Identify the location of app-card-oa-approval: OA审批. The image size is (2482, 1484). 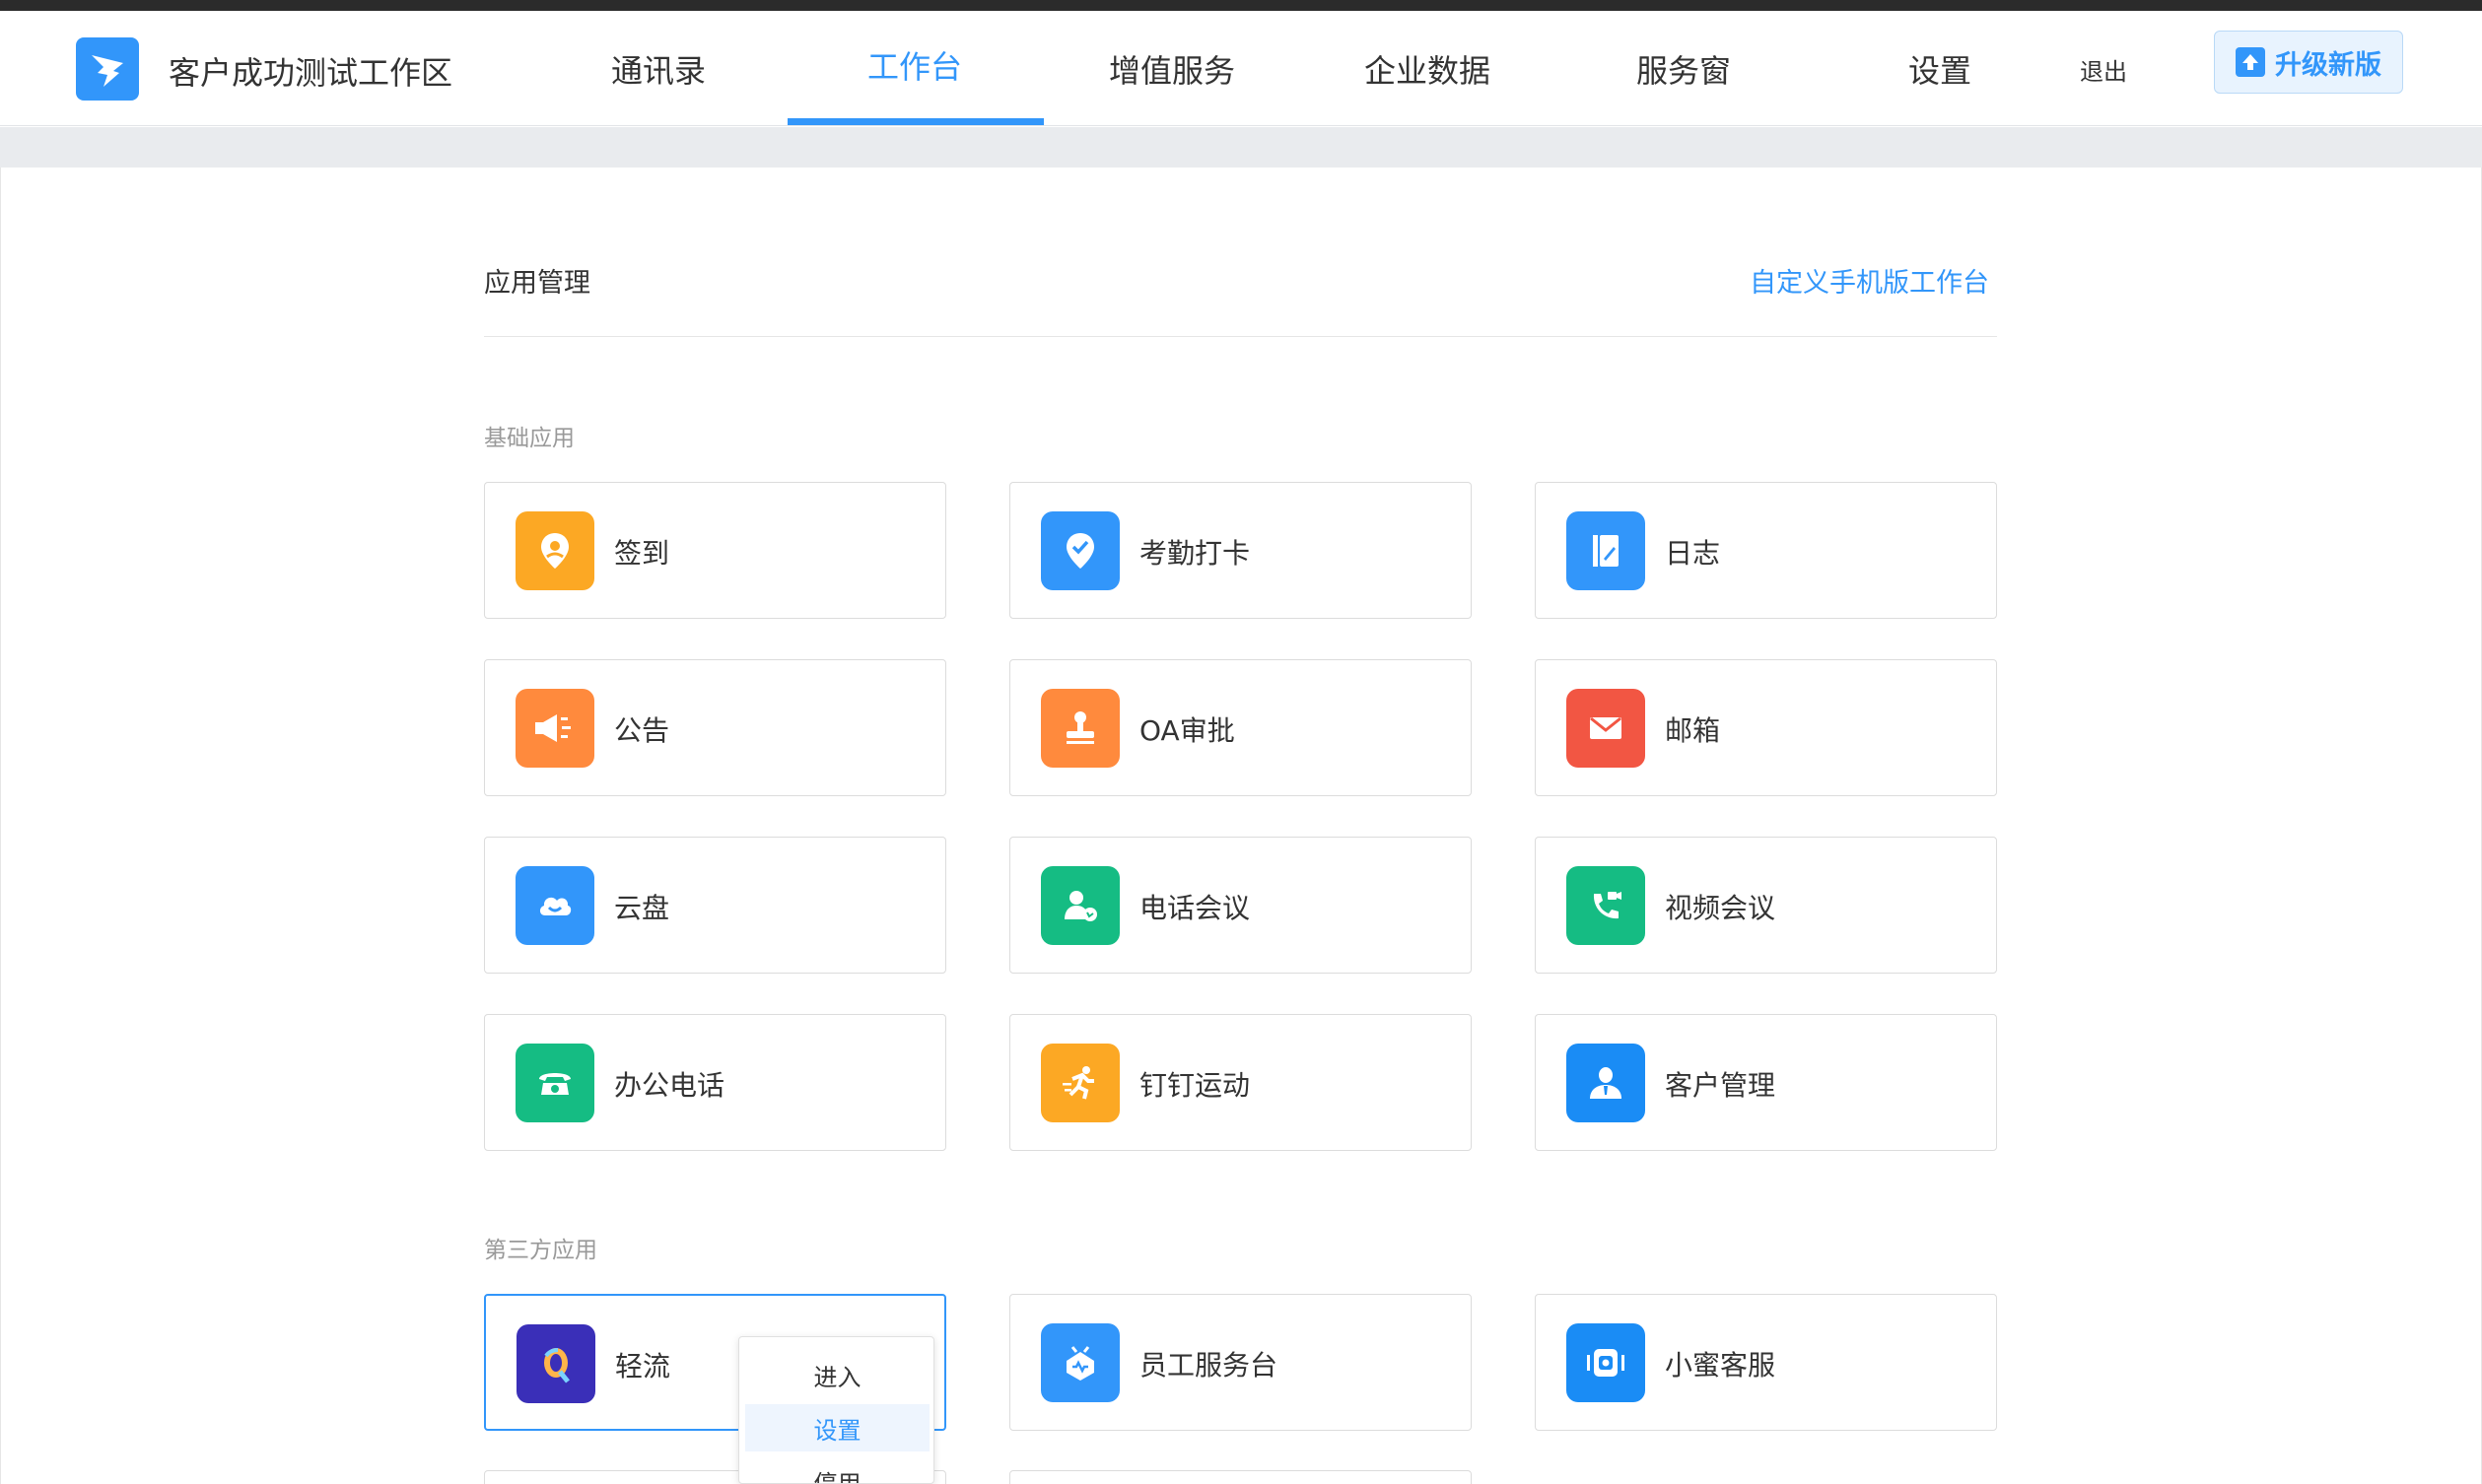
(1240, 727).